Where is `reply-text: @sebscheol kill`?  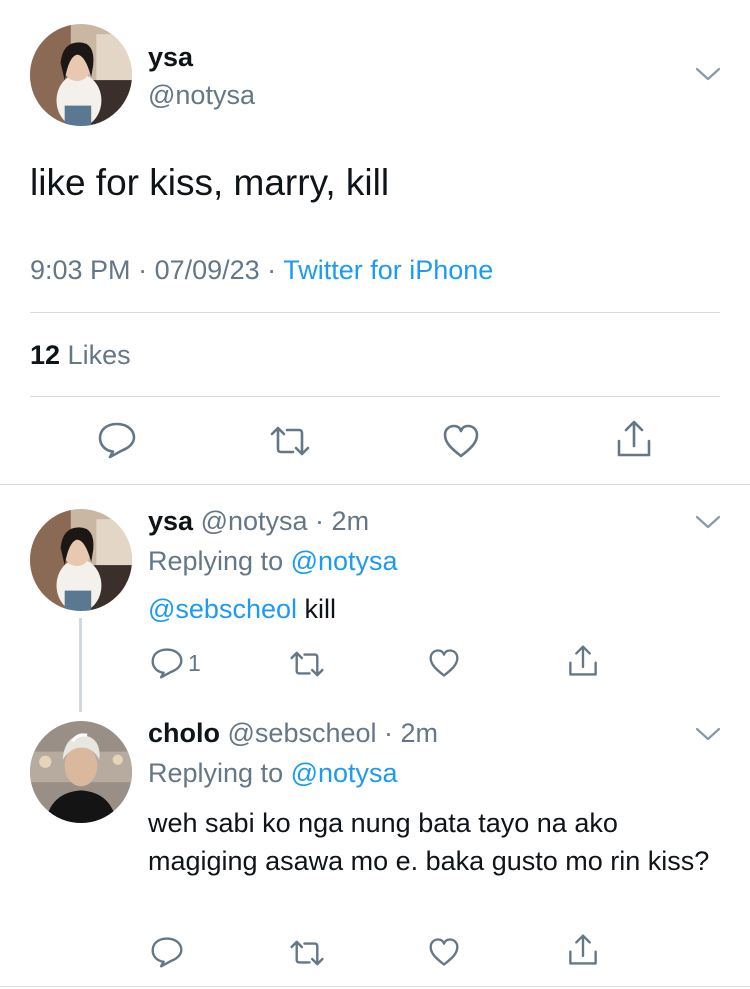
reply-text: @sebscheol kill is located at coordinates (242, 609).